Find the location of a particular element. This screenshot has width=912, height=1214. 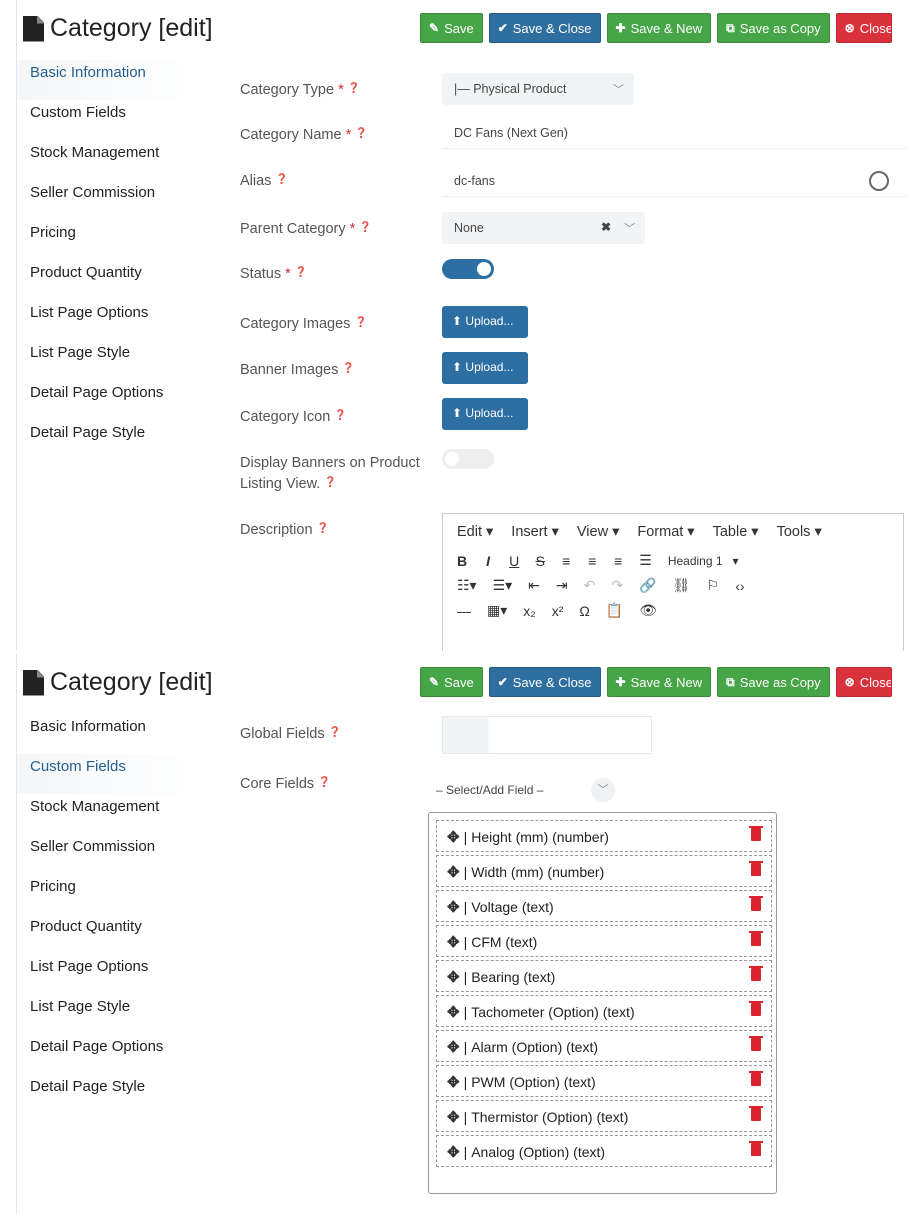

field-row: ✥ | CFM (text) is located at coordinates (604, 941).